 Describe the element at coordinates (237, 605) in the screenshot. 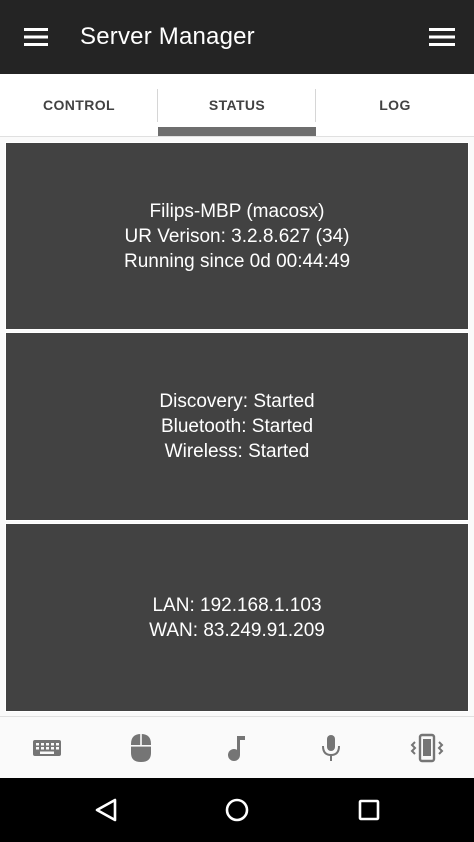

I see `lan-address: LAN: 192.168.1.103` at that location.